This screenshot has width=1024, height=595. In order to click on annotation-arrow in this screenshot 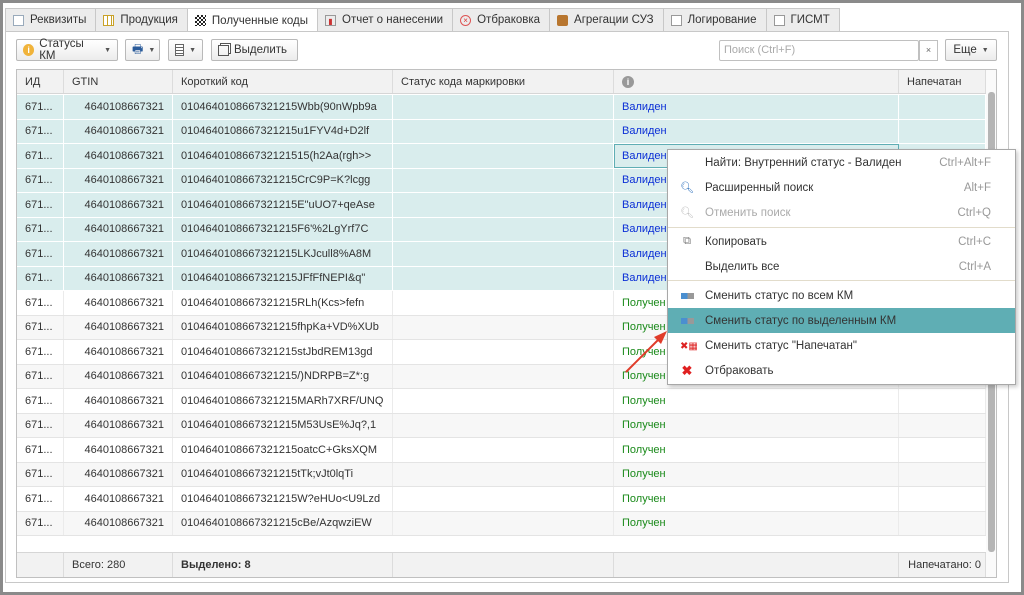, I will do `click(646, 352)`.